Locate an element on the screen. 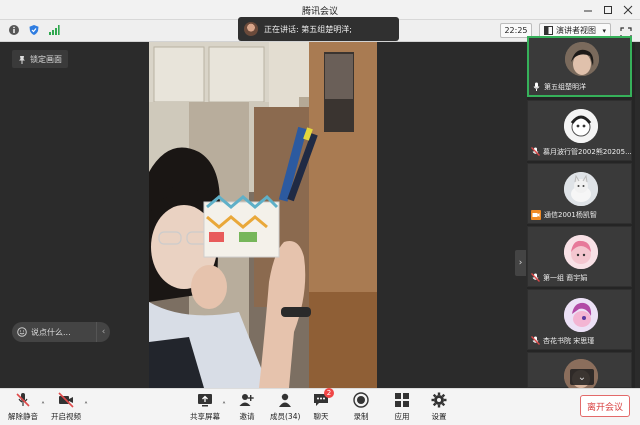 The height and width of the screenshot is (425, 640). network-signal-icon is located at coordinates (54, 30).